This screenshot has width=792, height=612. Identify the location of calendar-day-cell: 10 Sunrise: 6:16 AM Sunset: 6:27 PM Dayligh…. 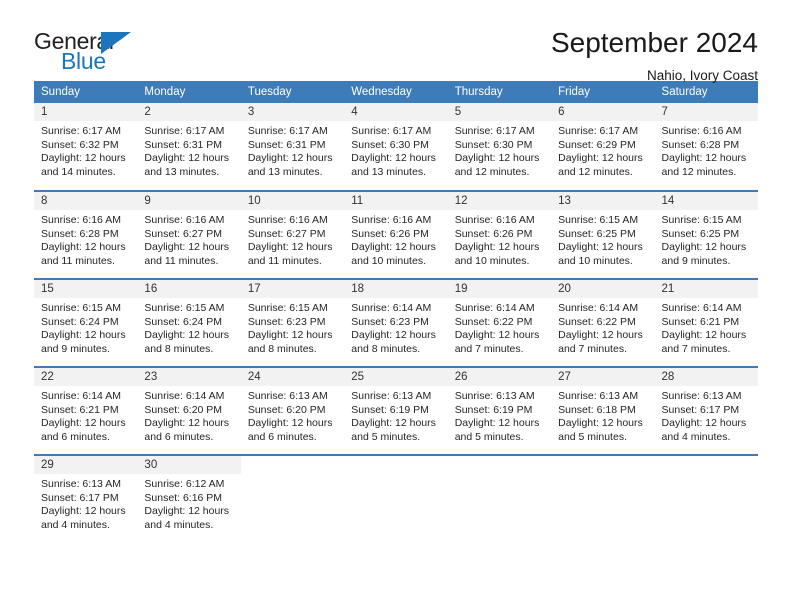
(292, 234).